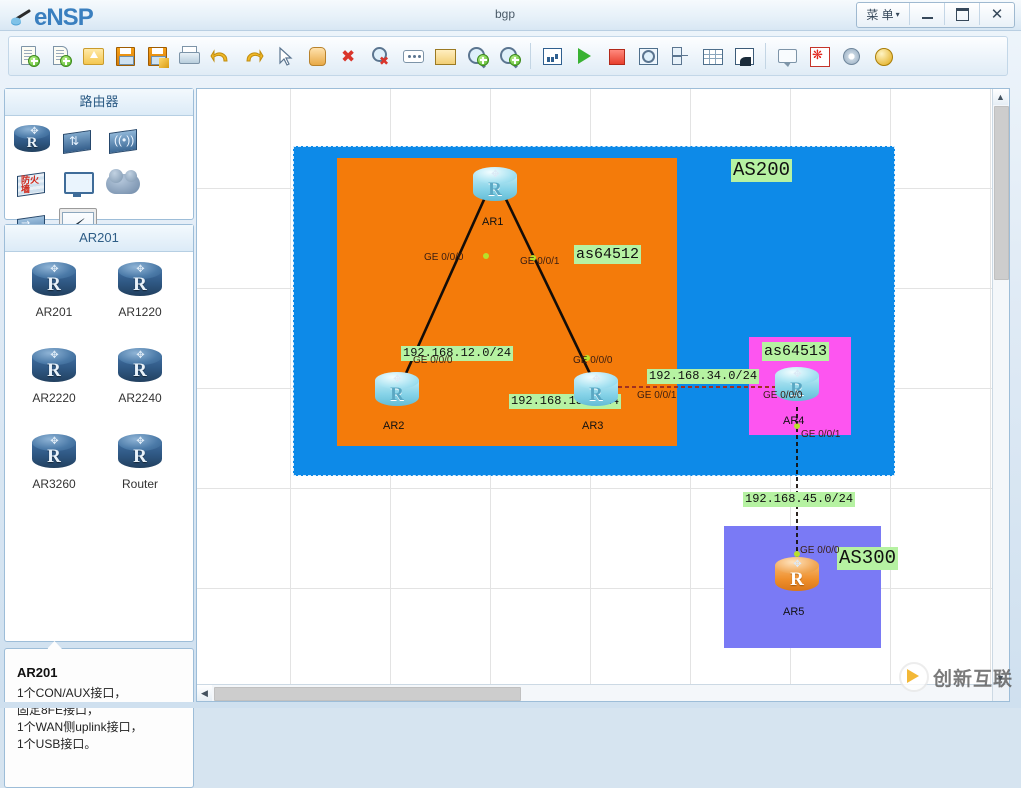 The height and width of the screenshot is (788, 1021). I want to click on help-icon, so click(883, 56).